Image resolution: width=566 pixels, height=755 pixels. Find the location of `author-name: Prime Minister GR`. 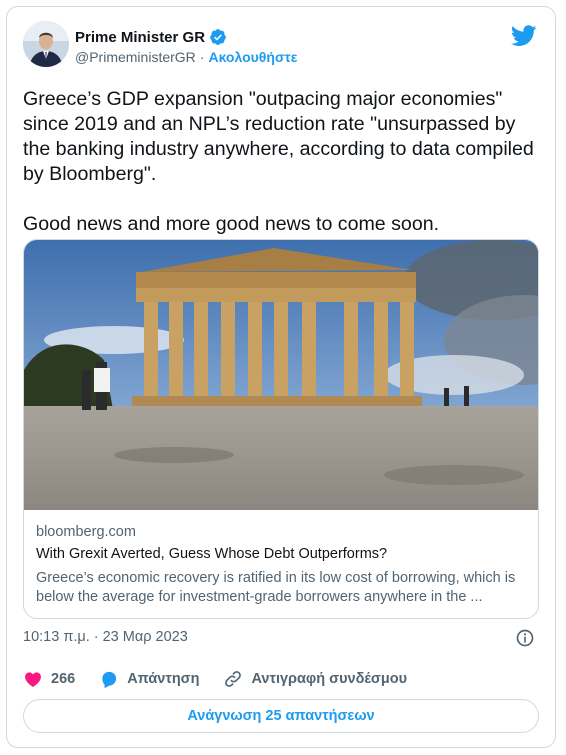

author-name: Prime Minister GR is located at coordinates (140, 37).